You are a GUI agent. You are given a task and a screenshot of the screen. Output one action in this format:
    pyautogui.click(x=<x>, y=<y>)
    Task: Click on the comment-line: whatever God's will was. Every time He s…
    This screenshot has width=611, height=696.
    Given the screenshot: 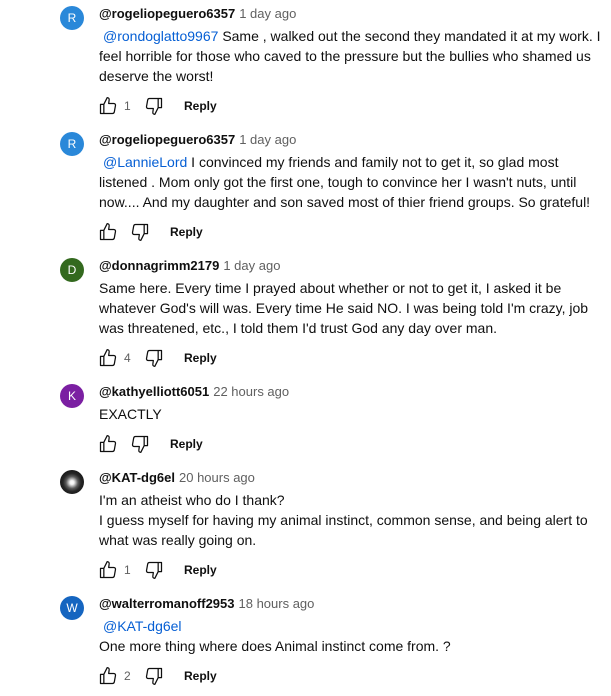 What is the action you would take?
    pyautogui.click(x=344, y=308)
    